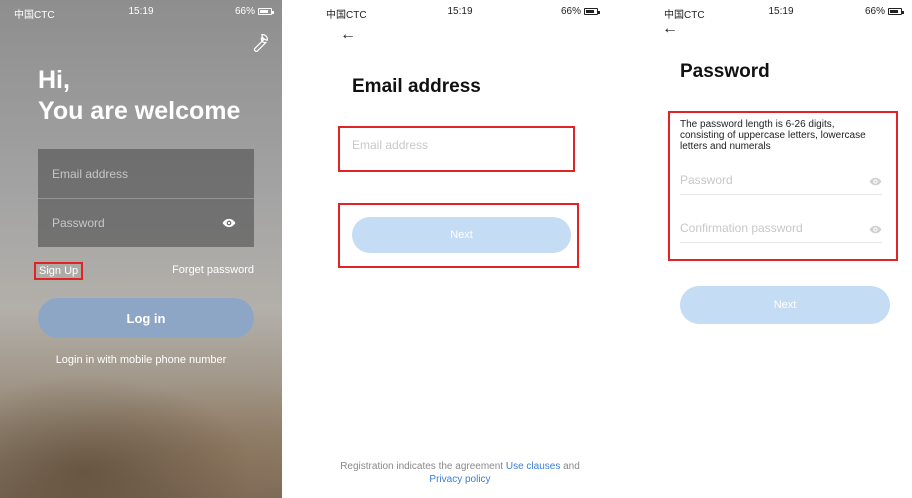 This screenshot has height=498, width=912. What do you see at coordinates (725, 71) in the screenshot?
I see `page-title: Password` at bounding box center [725, 71].